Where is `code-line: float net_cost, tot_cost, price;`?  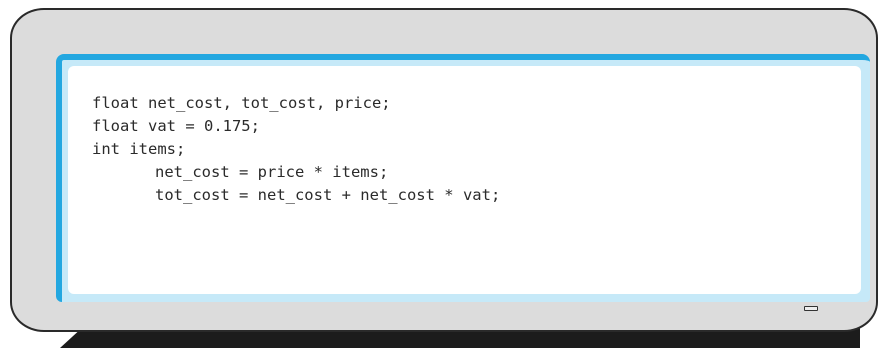 code-line: float net_cost, tot_cost, price; is located at coordinates (241, 103).